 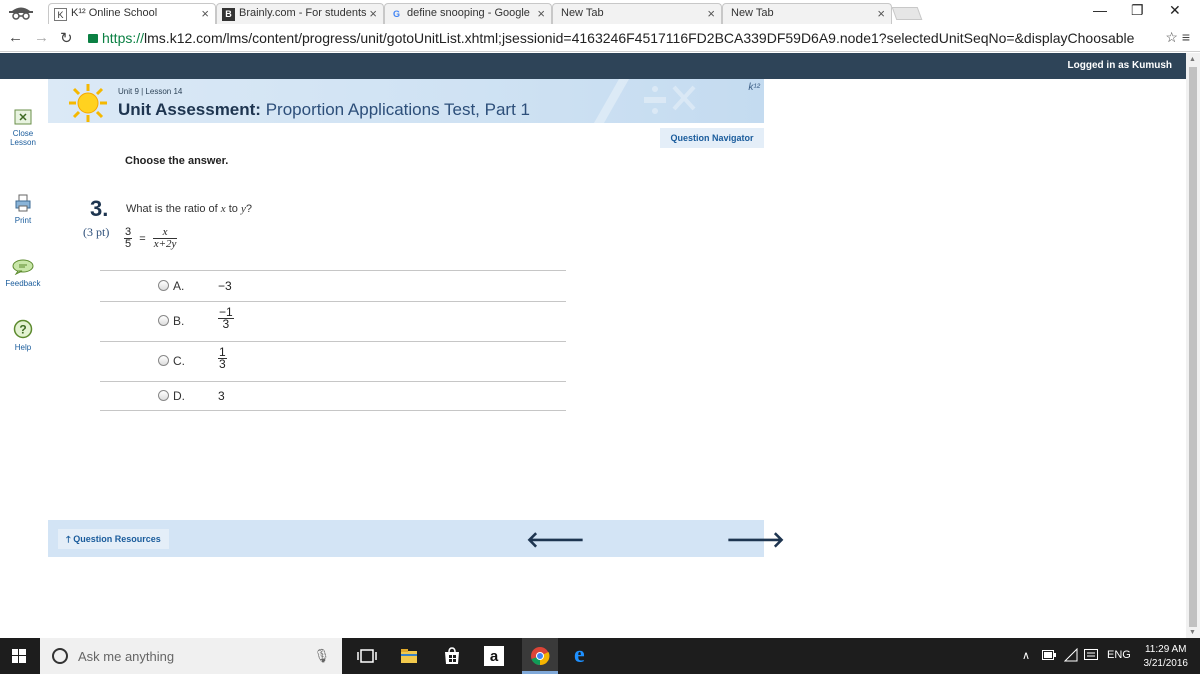 I want to click on question-points: (3 pt), so click(x=96, y=232).